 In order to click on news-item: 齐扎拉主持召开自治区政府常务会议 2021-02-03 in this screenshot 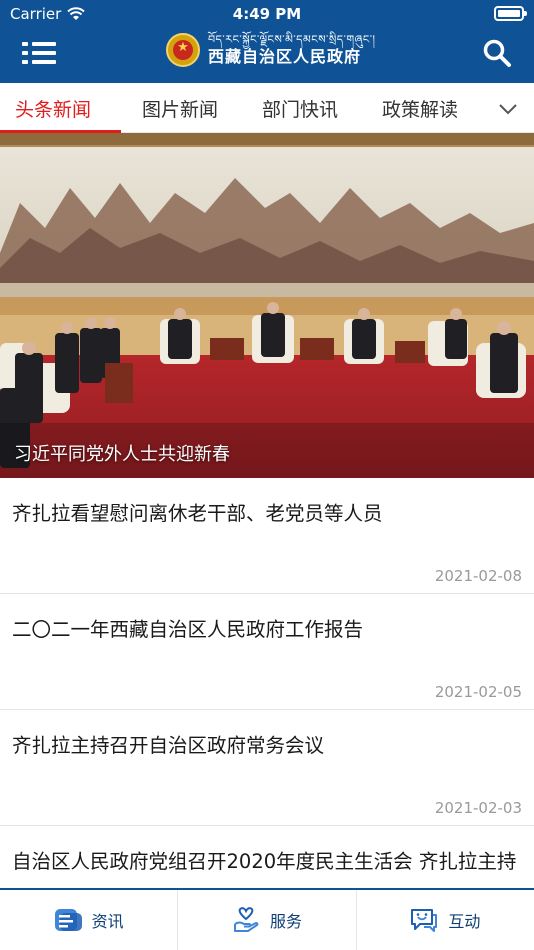, I will do `click(267, 768)`.